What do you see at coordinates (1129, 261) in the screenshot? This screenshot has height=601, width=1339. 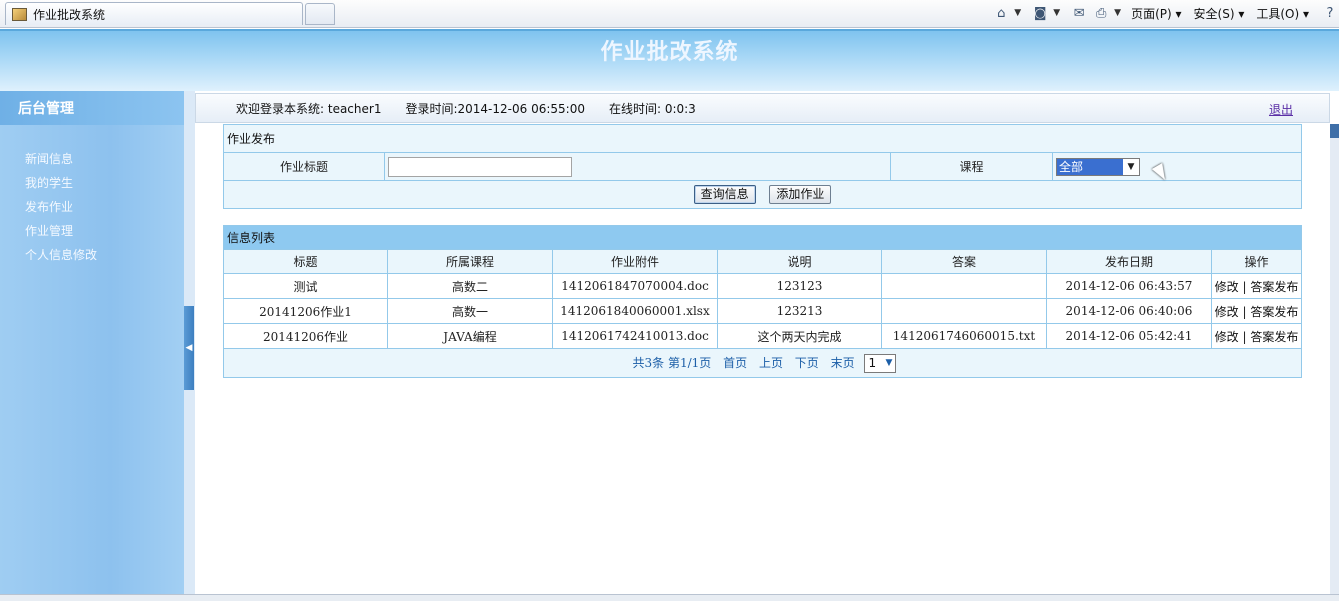 I see `column-header: 发布日期` at bounding box center [1129, 261].